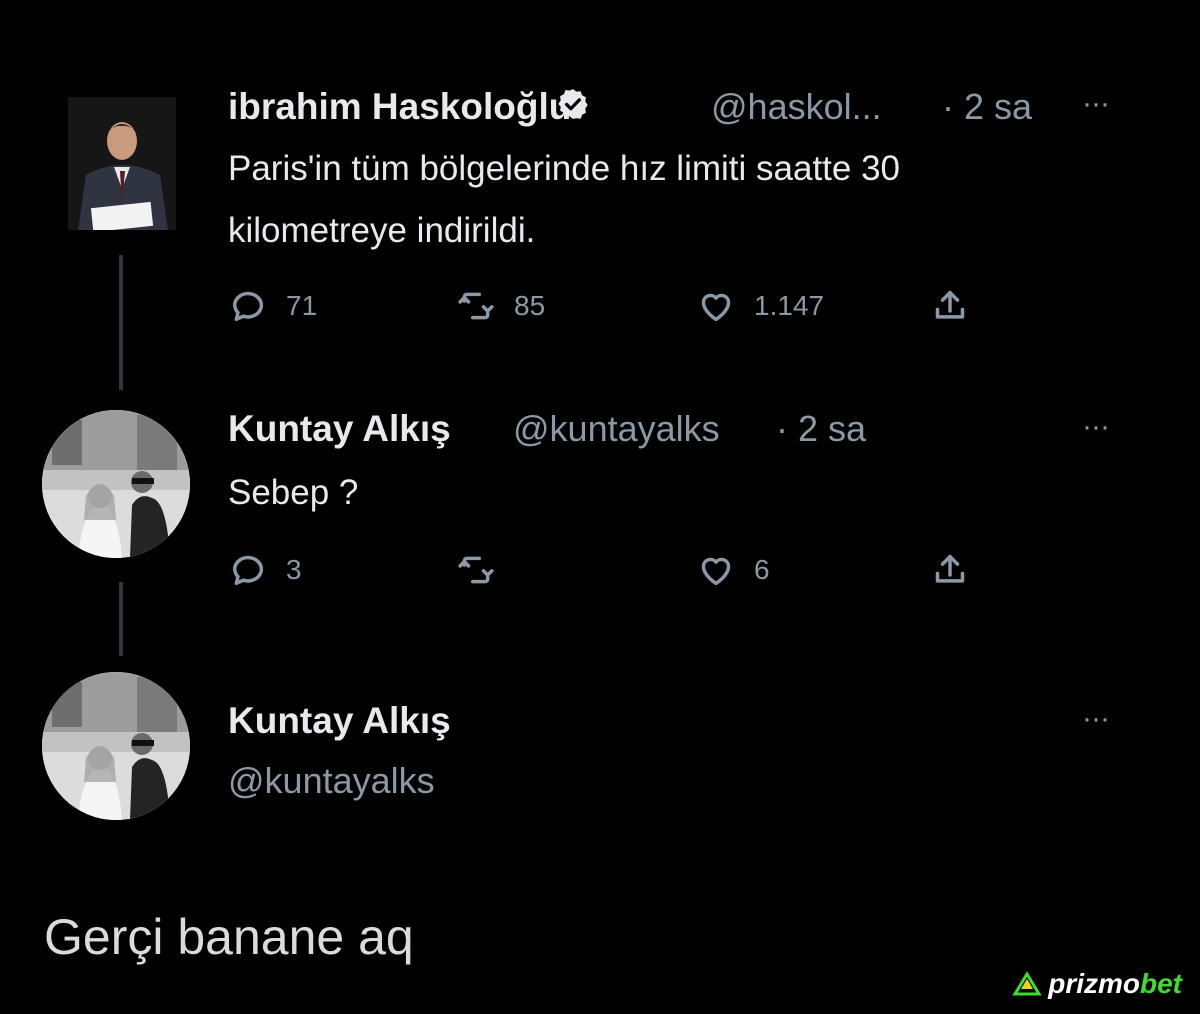 This screenshot has height=1014, width=1200. What do you see at coordinates (789, 305) in the screenshot?
I see `like-count: 1.147` at bounding box center [789, 305].